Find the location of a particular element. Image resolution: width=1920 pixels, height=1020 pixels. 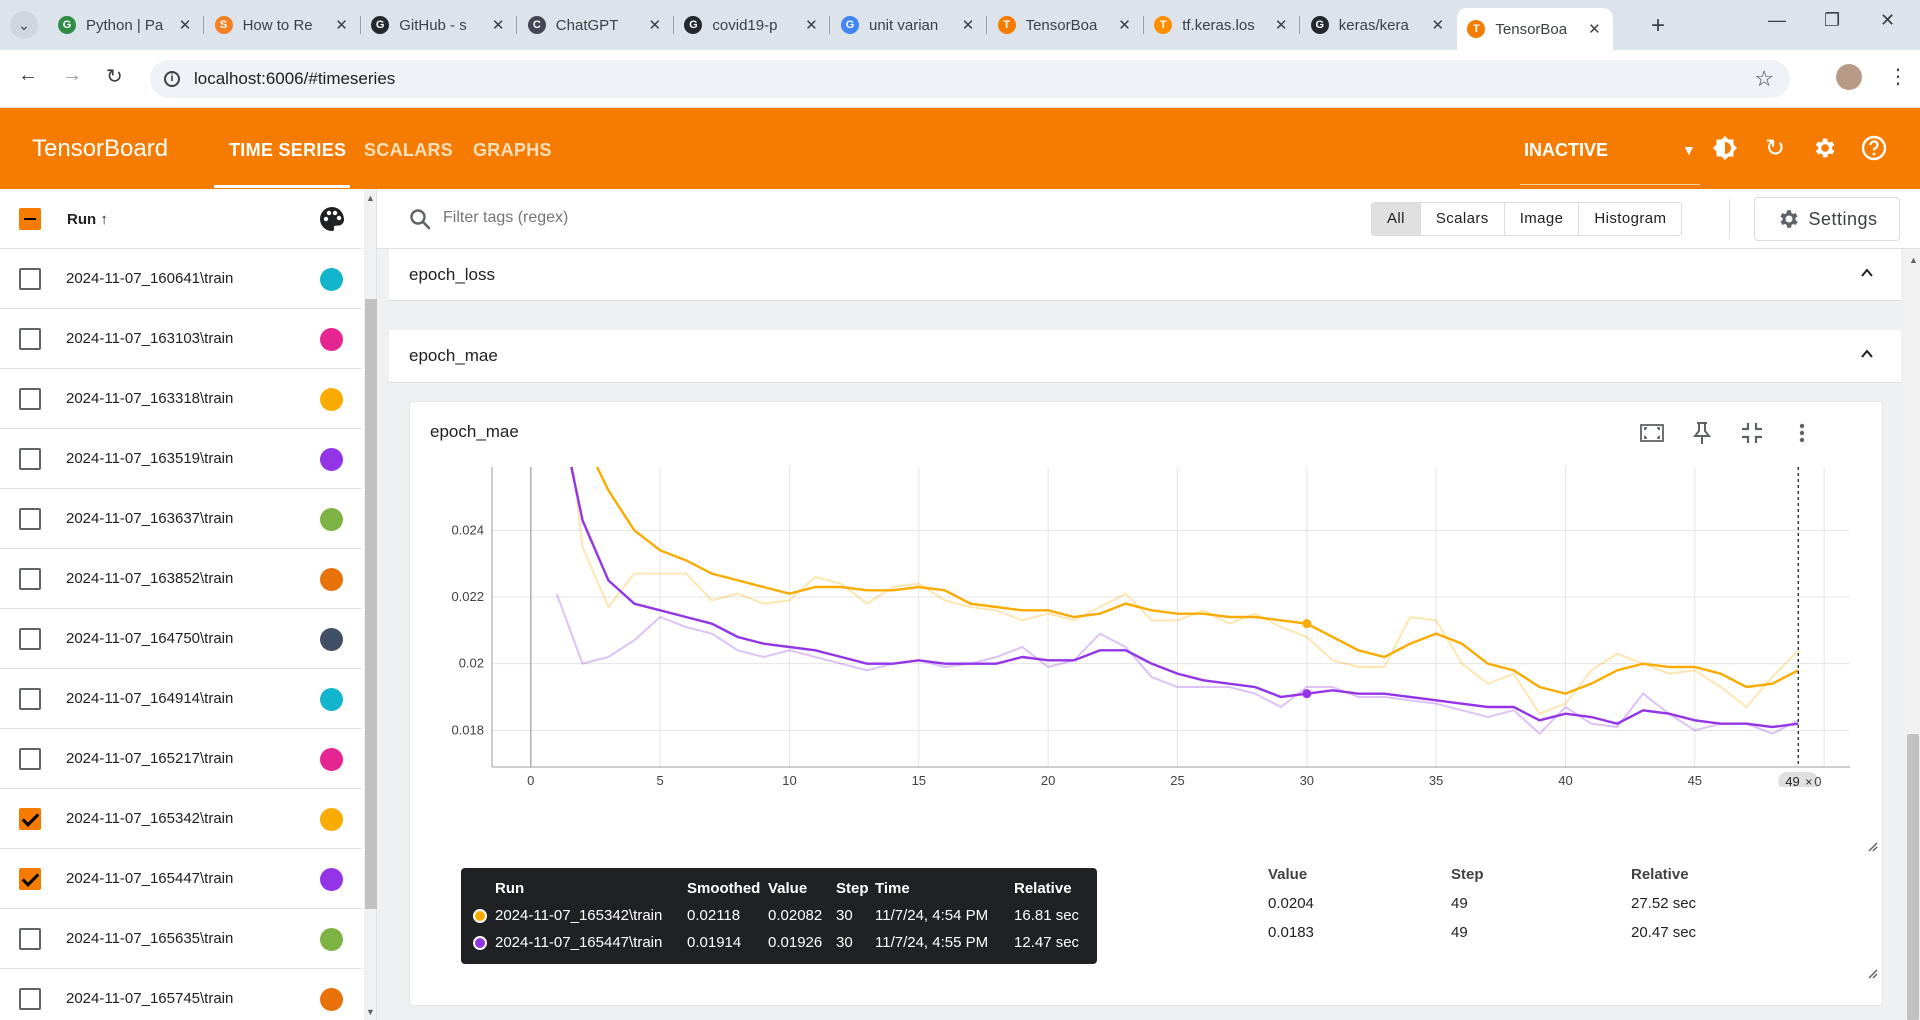

refresh-icon: ↻ is located at coordinates (1775, 148).